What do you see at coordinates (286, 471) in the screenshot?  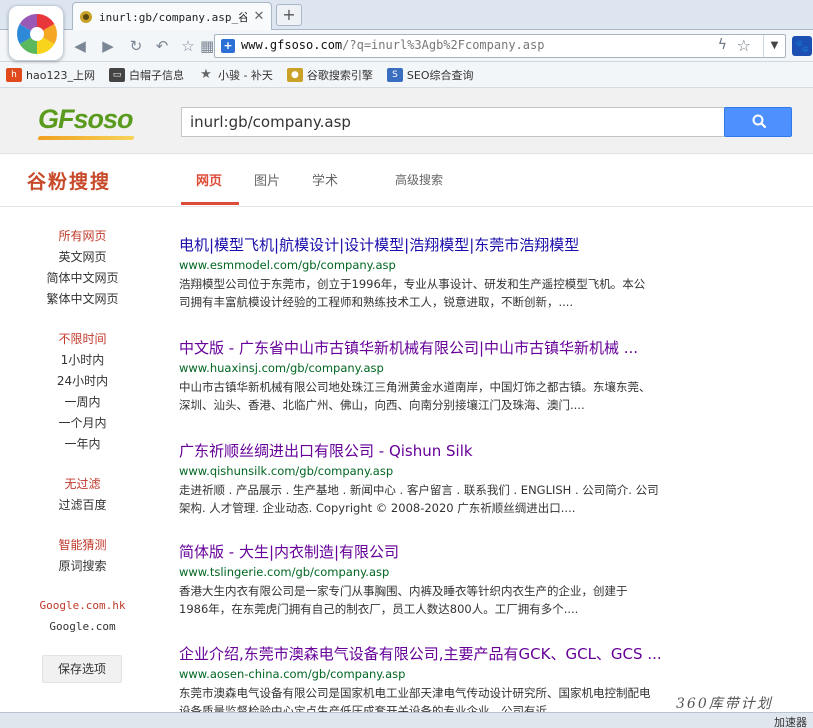 I see `result-url: www.qishunsilk.com/gb/company.asp` at bounding box center [286, 471].